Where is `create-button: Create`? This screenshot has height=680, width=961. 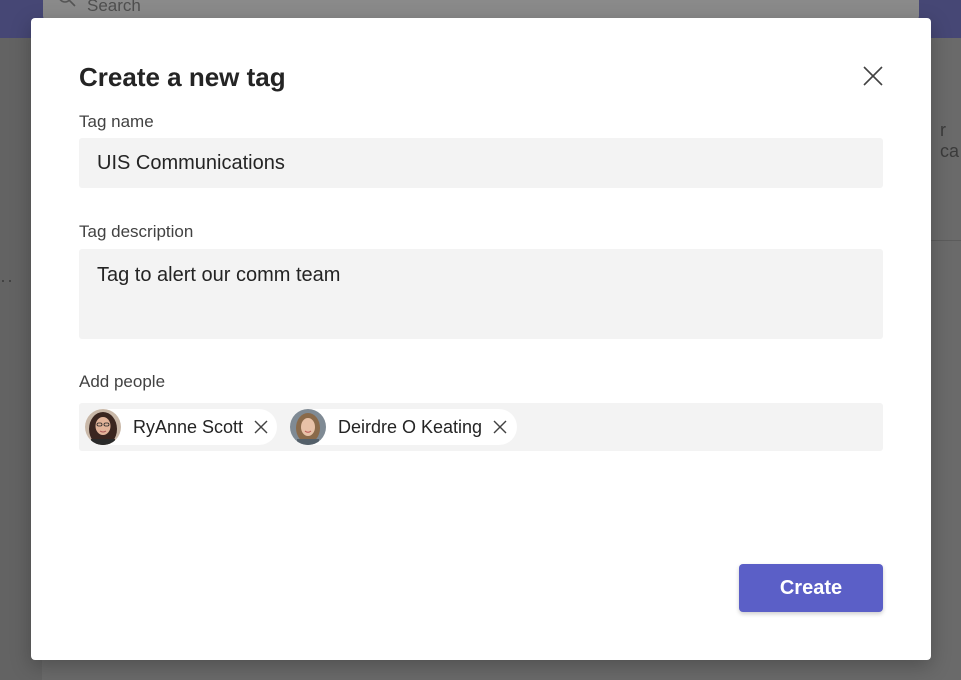 create-button: Create is located at coordinates (811, 588).